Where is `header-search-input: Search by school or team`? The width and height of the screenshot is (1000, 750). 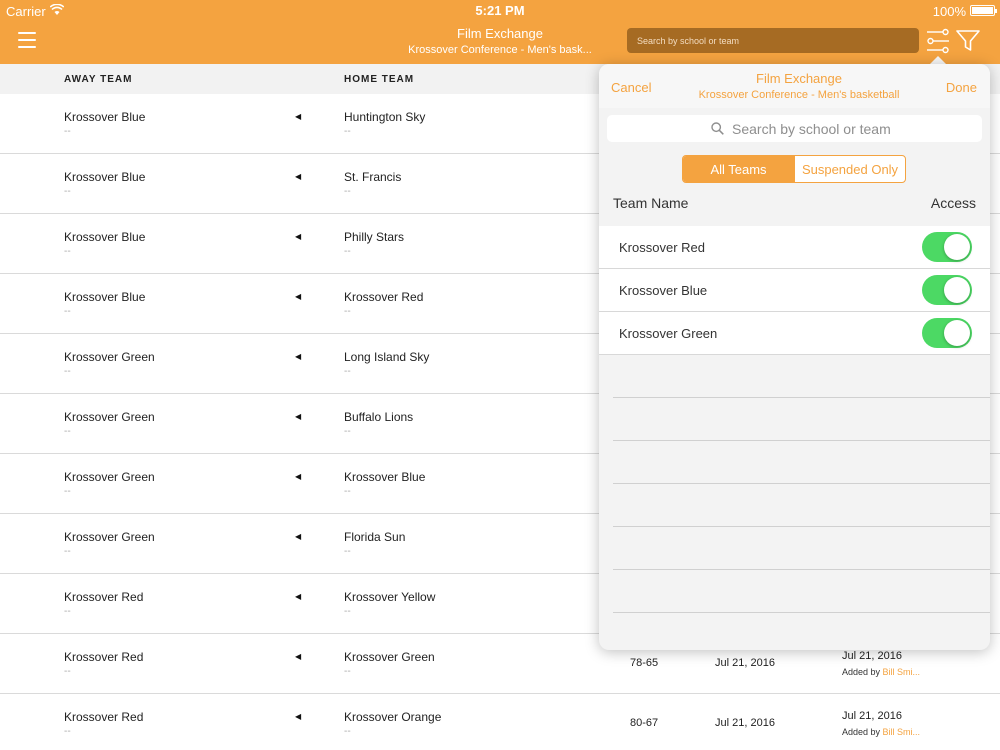
header-search-input: Search by school or team is located at coordinates (773, 40).